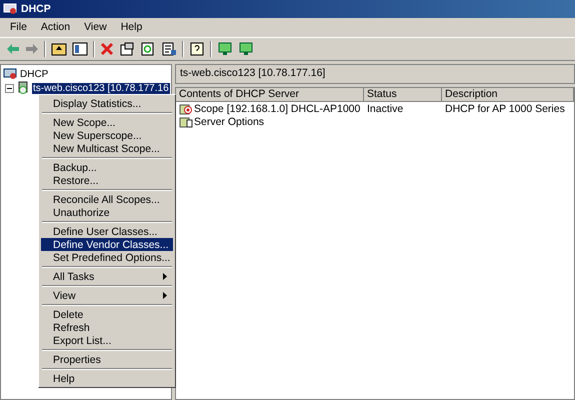 This screenshot has height=400, width=575. Describe the element at coordinates (36, 9) in the screenshot. I see `window-title: DHCP` at that location.